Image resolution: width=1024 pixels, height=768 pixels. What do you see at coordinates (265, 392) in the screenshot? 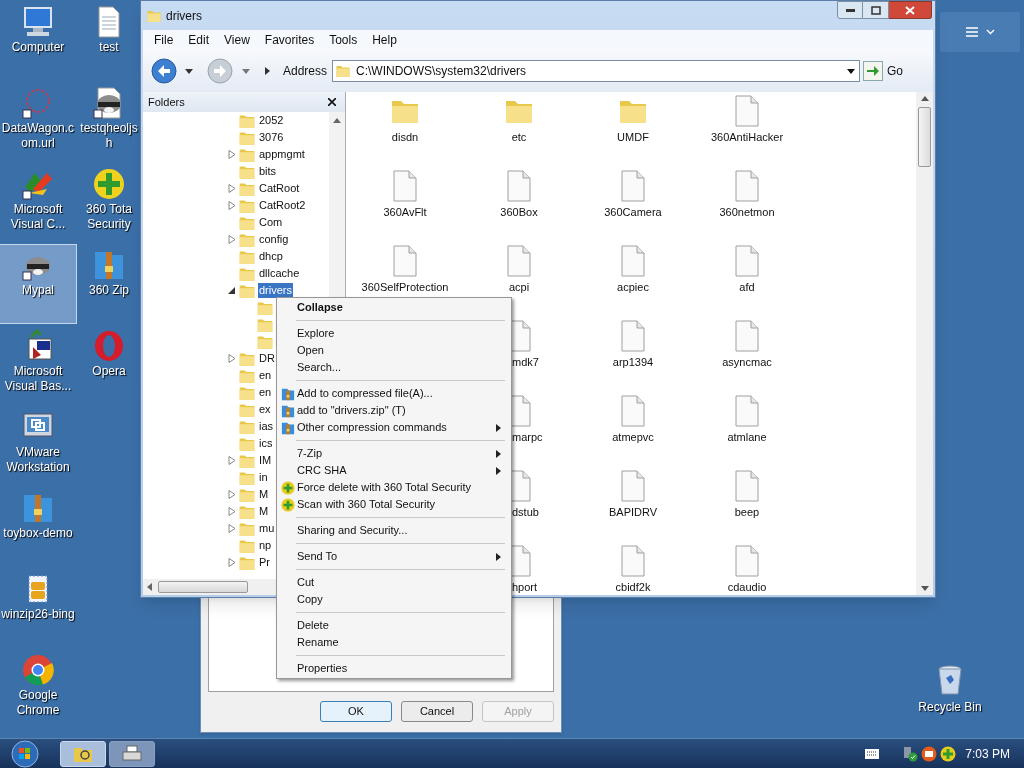
I see `tree-item: en` at bounding box center [265, 392].